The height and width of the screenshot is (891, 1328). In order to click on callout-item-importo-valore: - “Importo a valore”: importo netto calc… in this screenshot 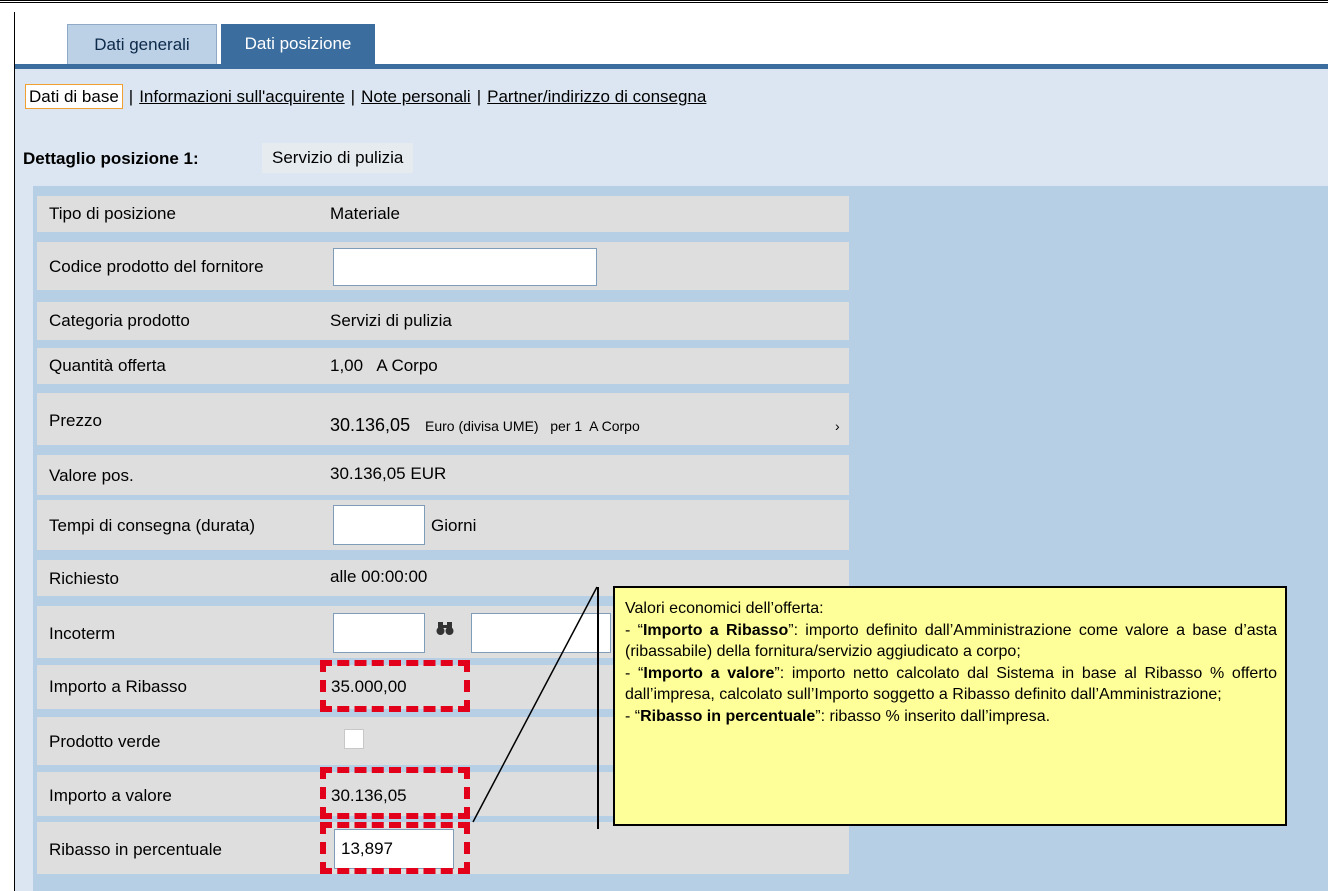, I will do `click(951, 684)`.